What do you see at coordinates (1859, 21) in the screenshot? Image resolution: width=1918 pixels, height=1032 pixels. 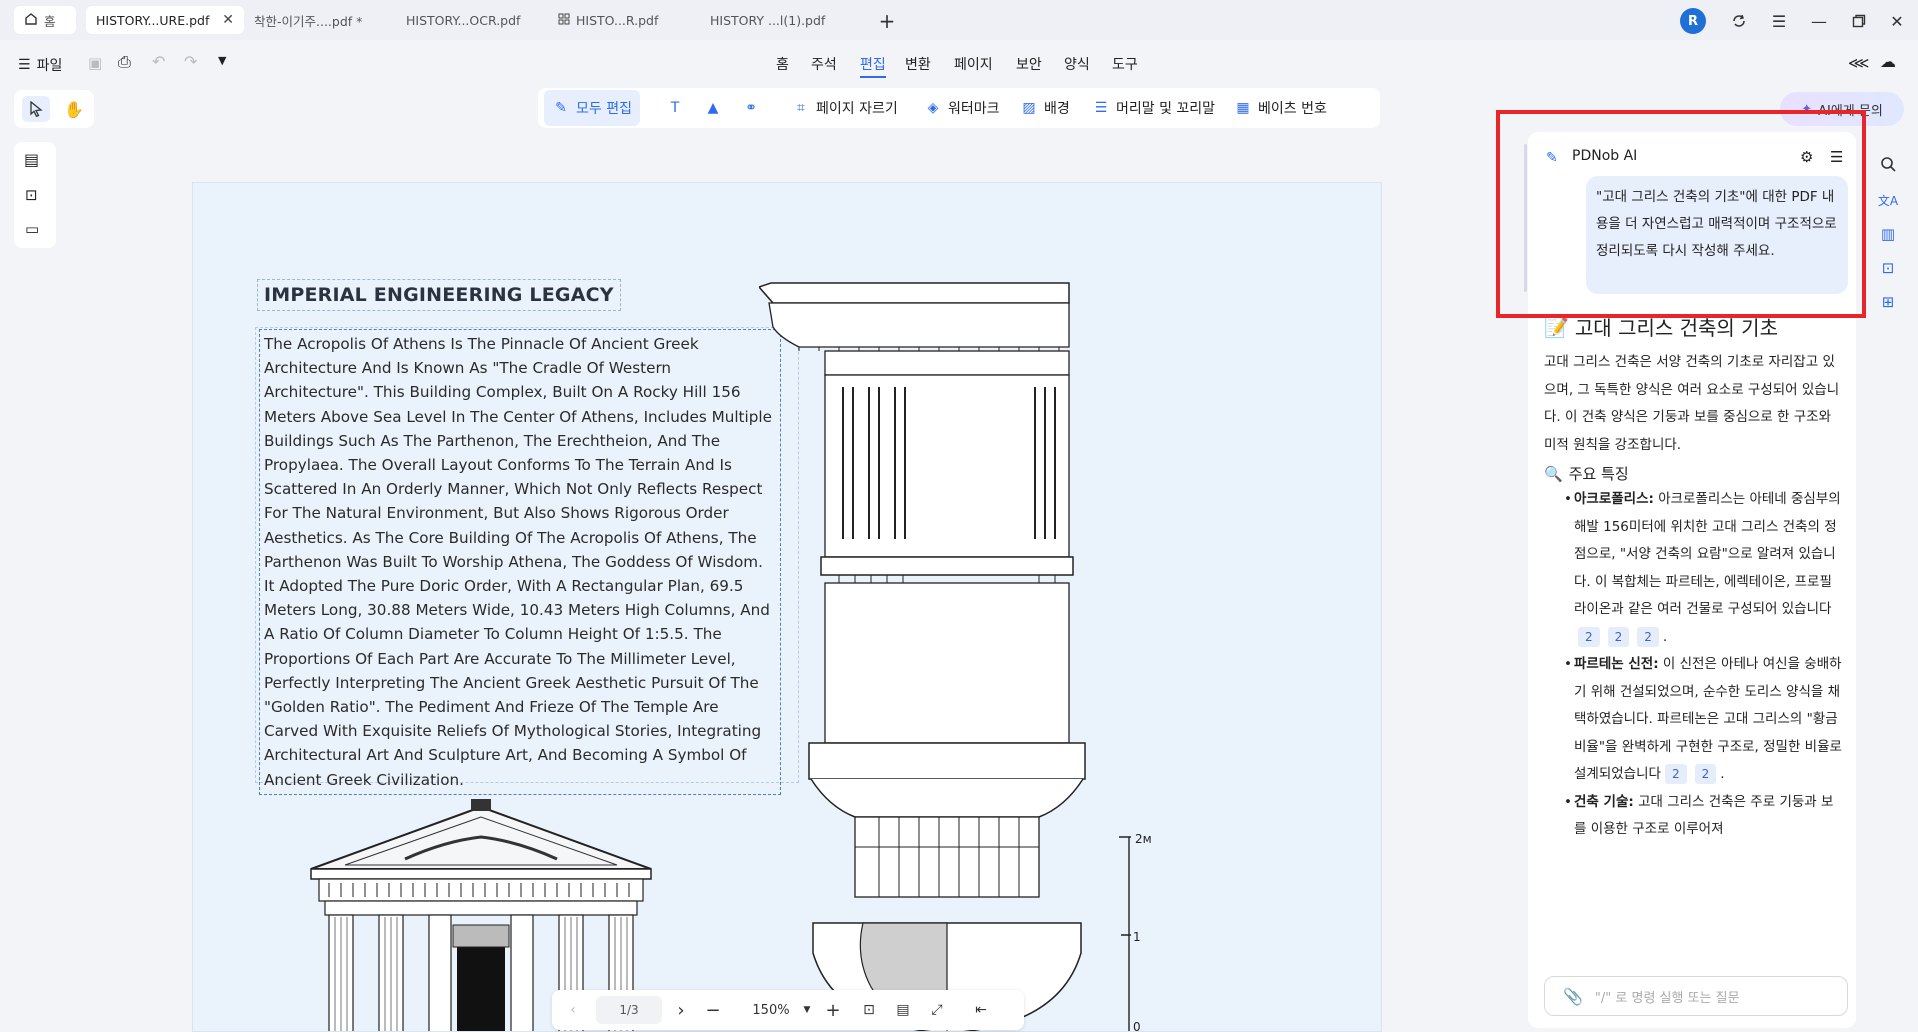 I see `restore-icon` at bounding box center [1859, 21].